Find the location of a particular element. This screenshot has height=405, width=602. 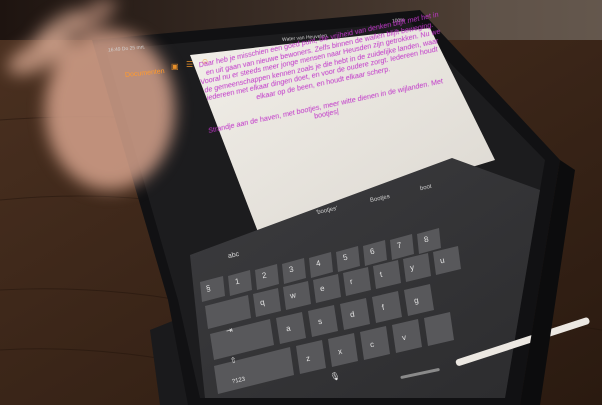

list-icon: ☰ is located at coordinates (189, 64).